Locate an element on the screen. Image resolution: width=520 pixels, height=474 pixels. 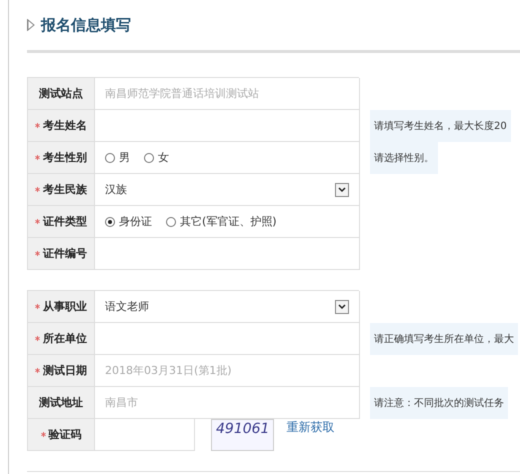
field-label: 从事职业 is located at coordinates (61, 307).